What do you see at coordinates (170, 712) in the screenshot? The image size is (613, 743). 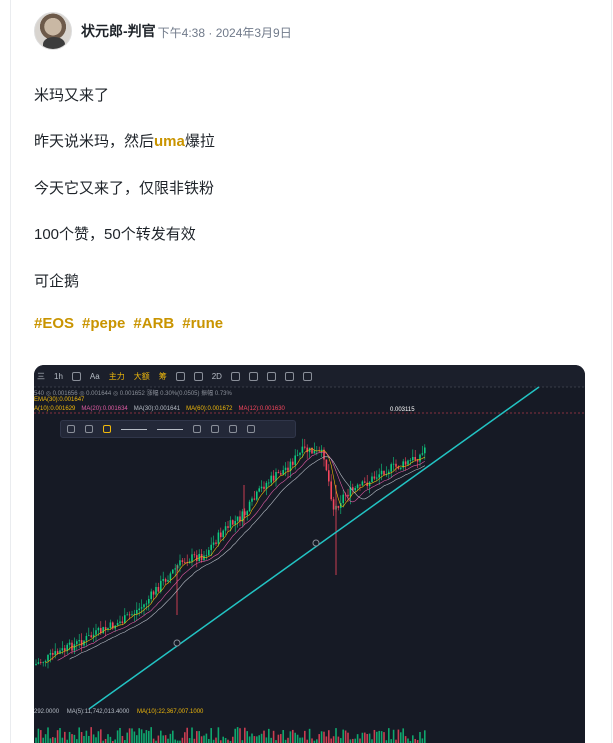 I see `volume-ma10: MA(10):22,367,007.1000` at bounding box center [170, 712].